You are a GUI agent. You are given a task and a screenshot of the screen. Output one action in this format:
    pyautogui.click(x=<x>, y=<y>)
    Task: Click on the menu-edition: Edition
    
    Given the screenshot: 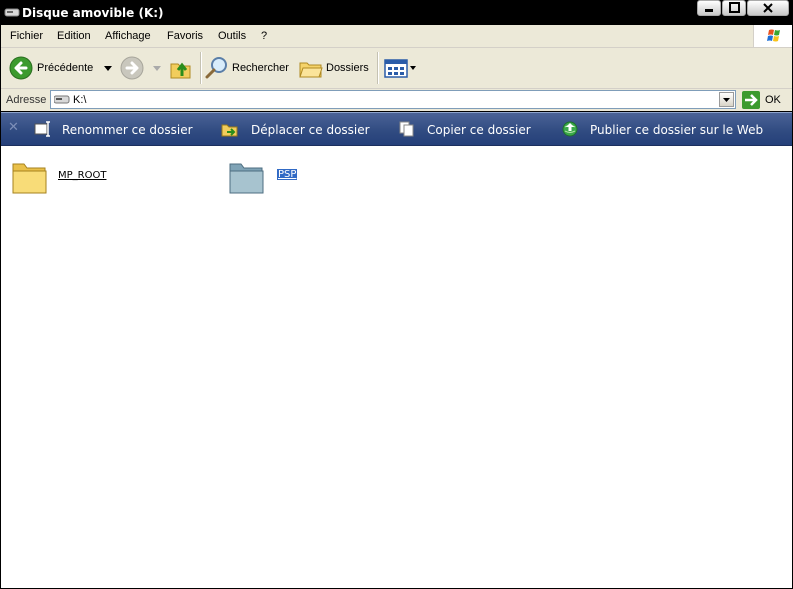 What is the action you would take?
    pyautogui.click(x=74, y=36)
    